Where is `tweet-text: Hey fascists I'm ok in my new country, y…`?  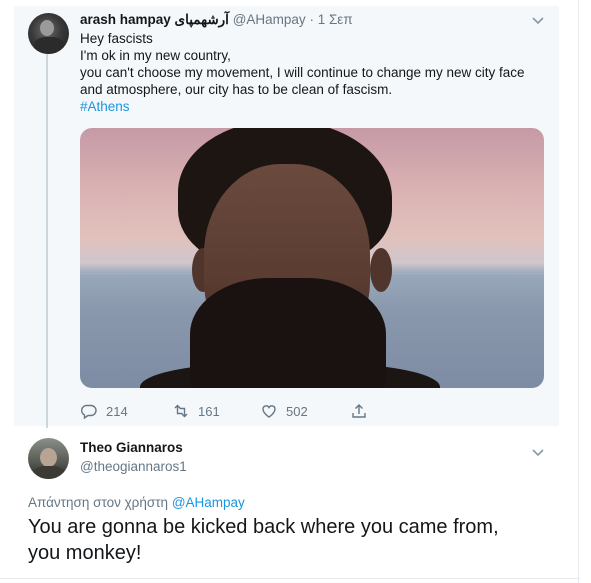 tweet-text: Hey fascists I'm ok in my new country, y… is located at coordinates (315, 72).